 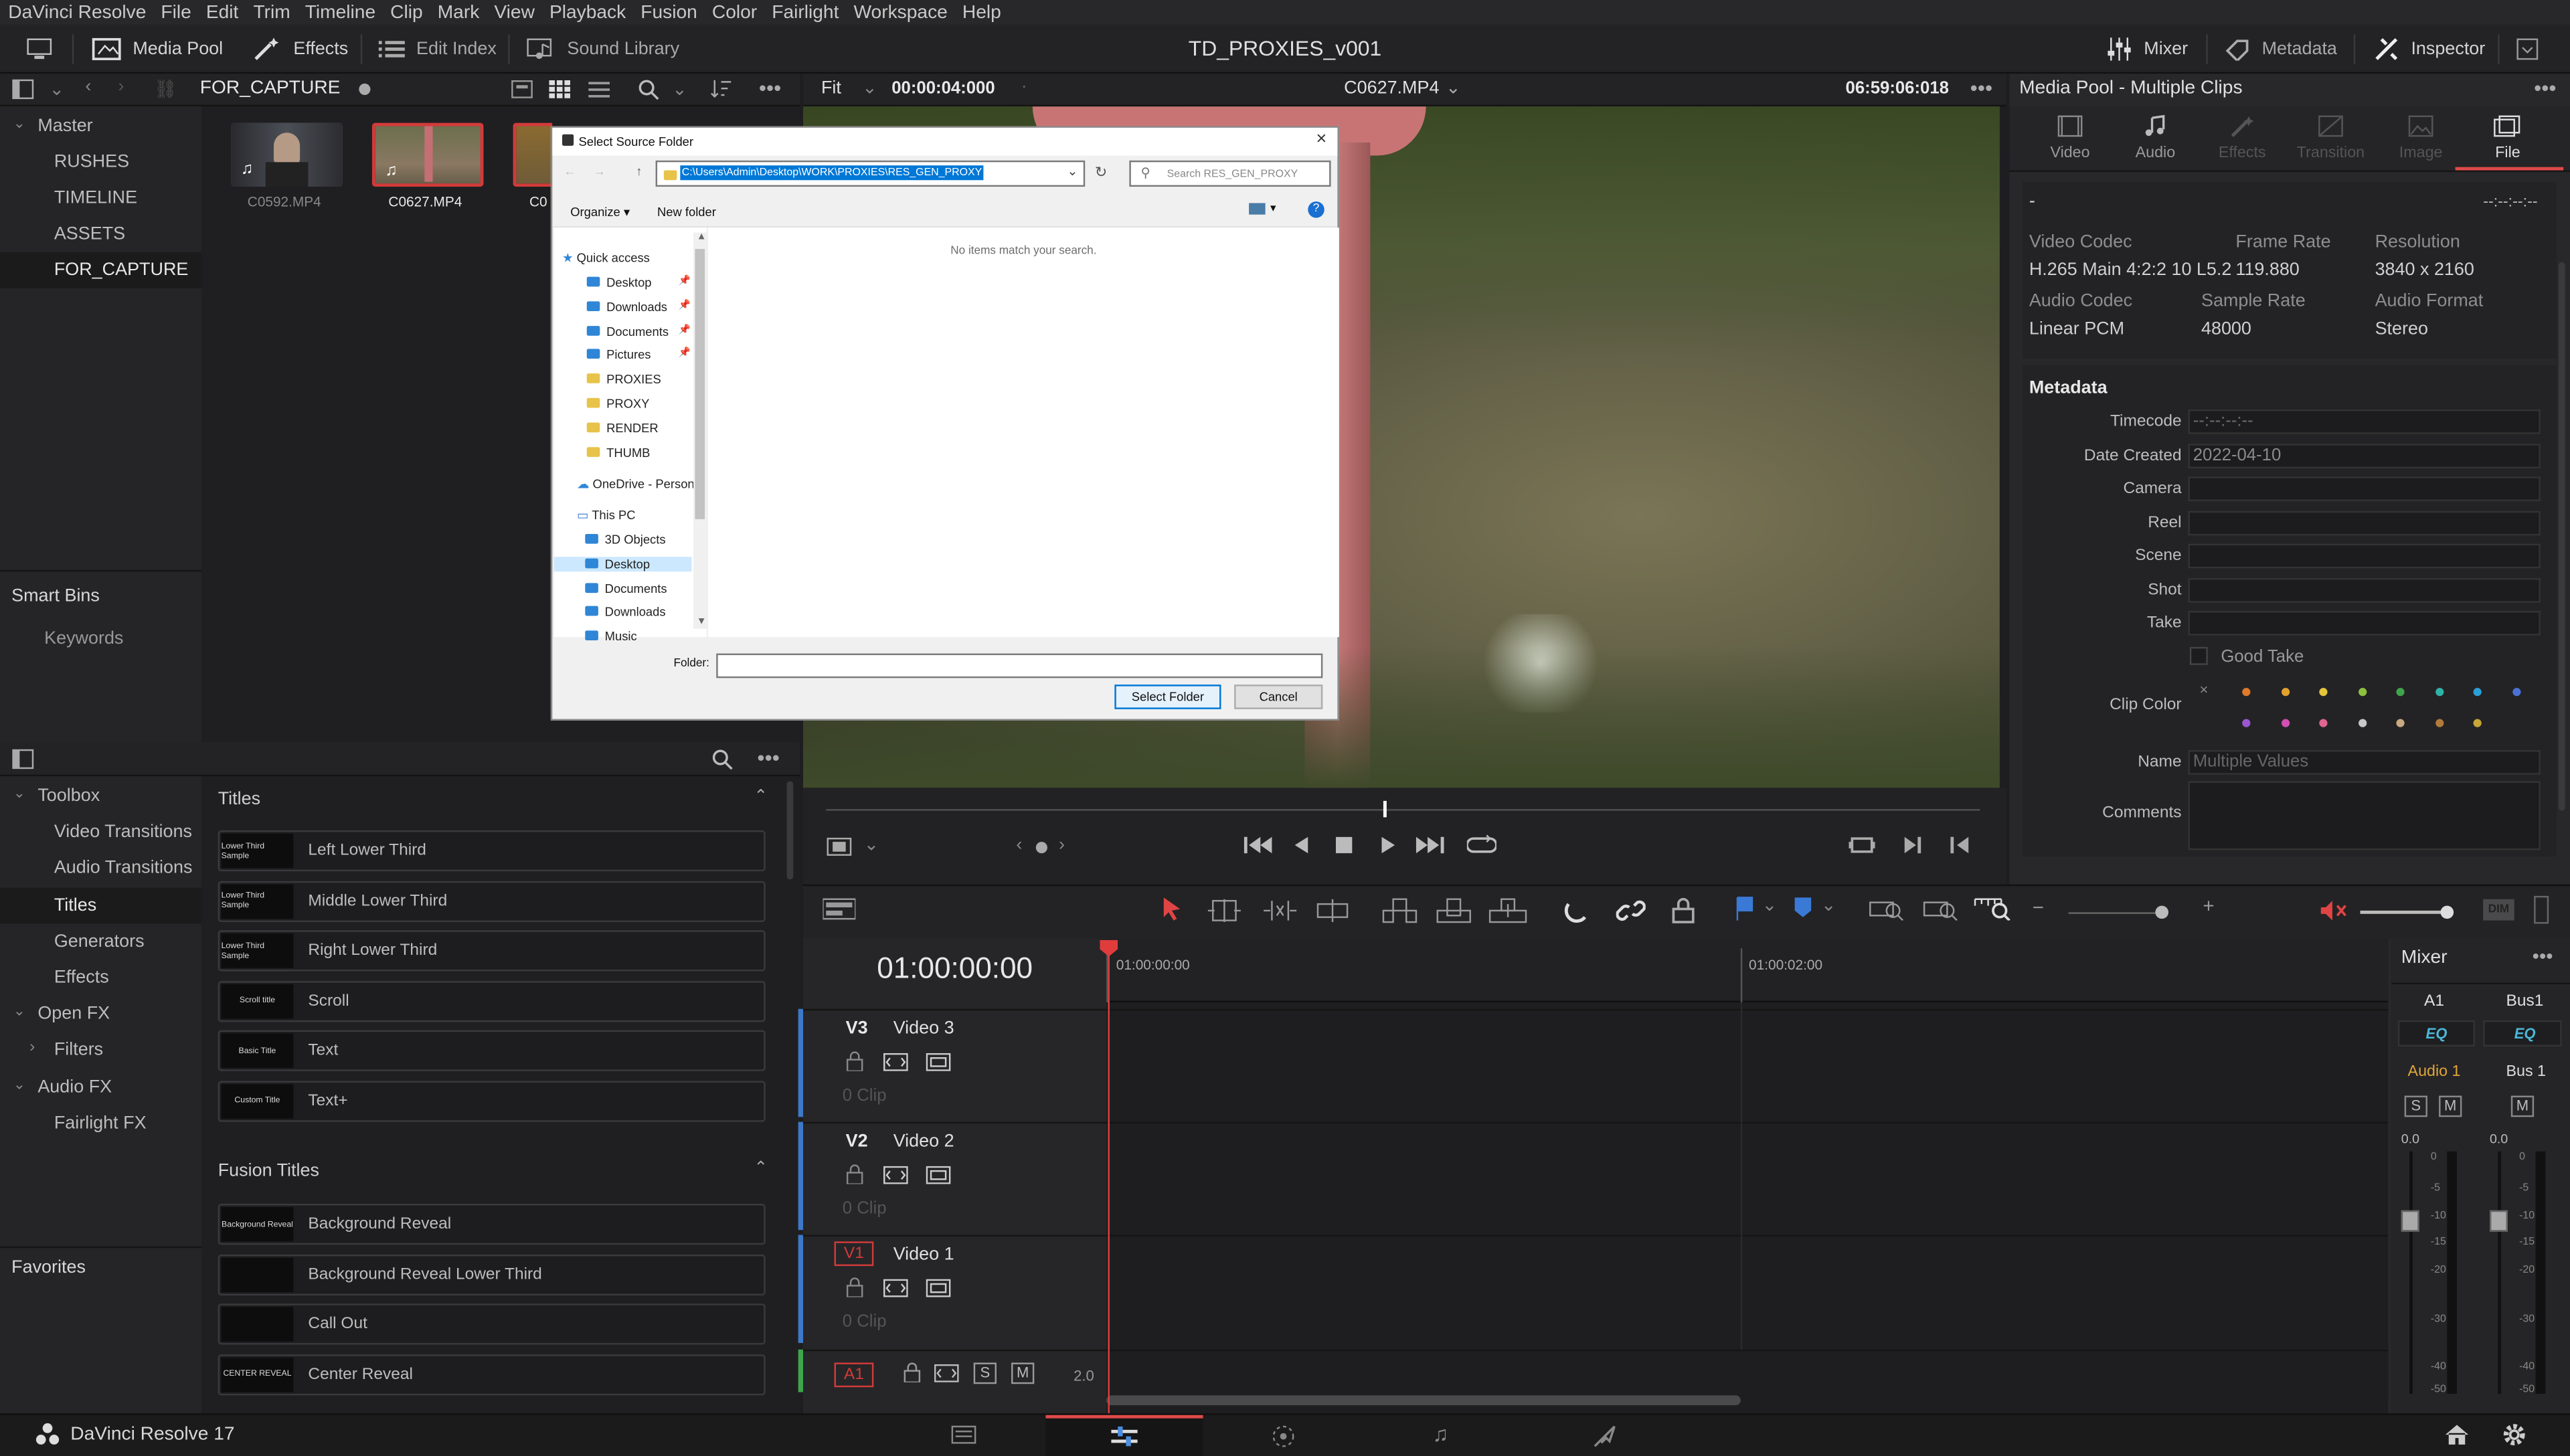 I want to click on tab-effects: Effects, so click(x=2242, y=138).